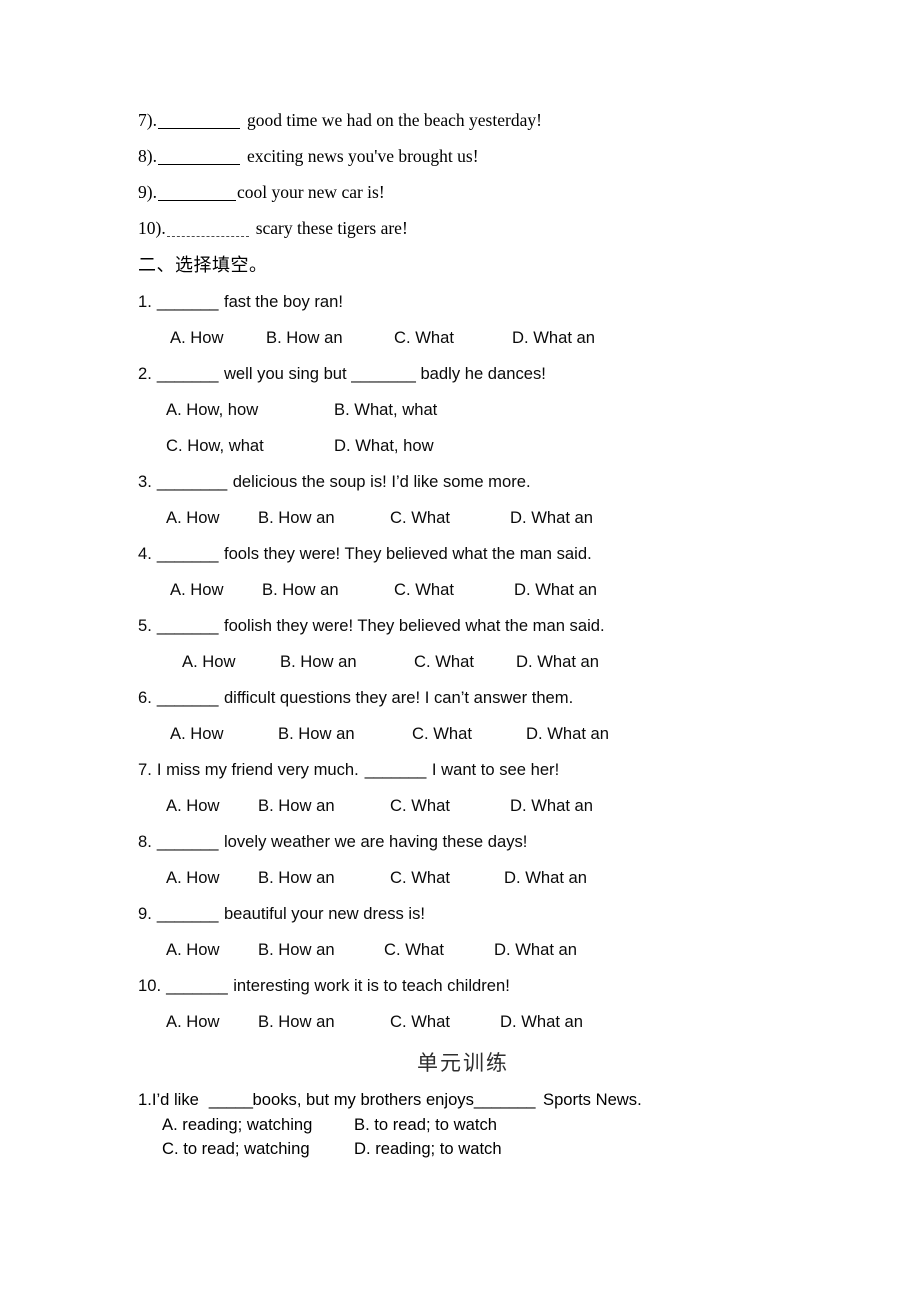 This screenshot has width=920, height=1302. What do you see at coordinates (488, 165) in the screenshot?
I see `fill-in-item: 8). exciting news you've brought us!` at bounding box center [488, 165].